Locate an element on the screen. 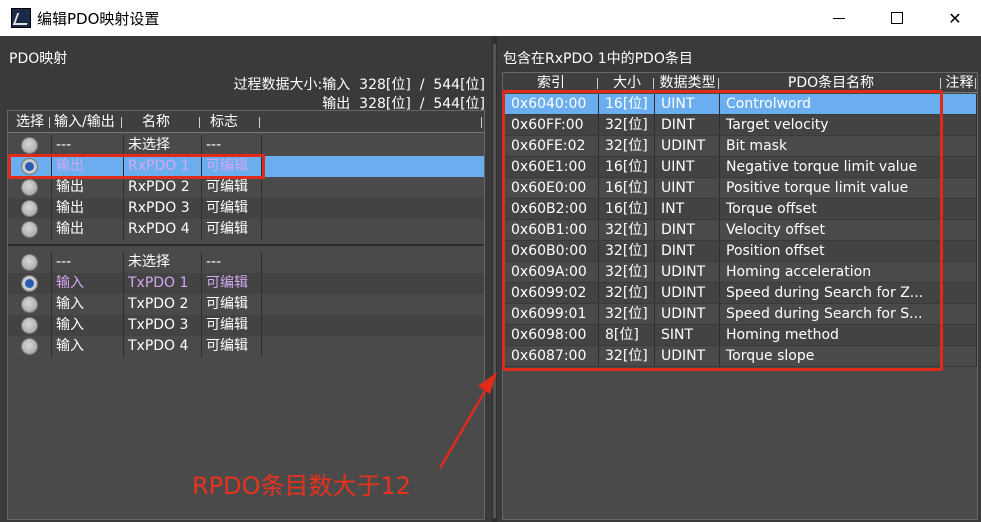 The height and width of the screenshot is (522, 981). annotation-text: RPDO条目数大于12 is located at coordinates (302, 486).